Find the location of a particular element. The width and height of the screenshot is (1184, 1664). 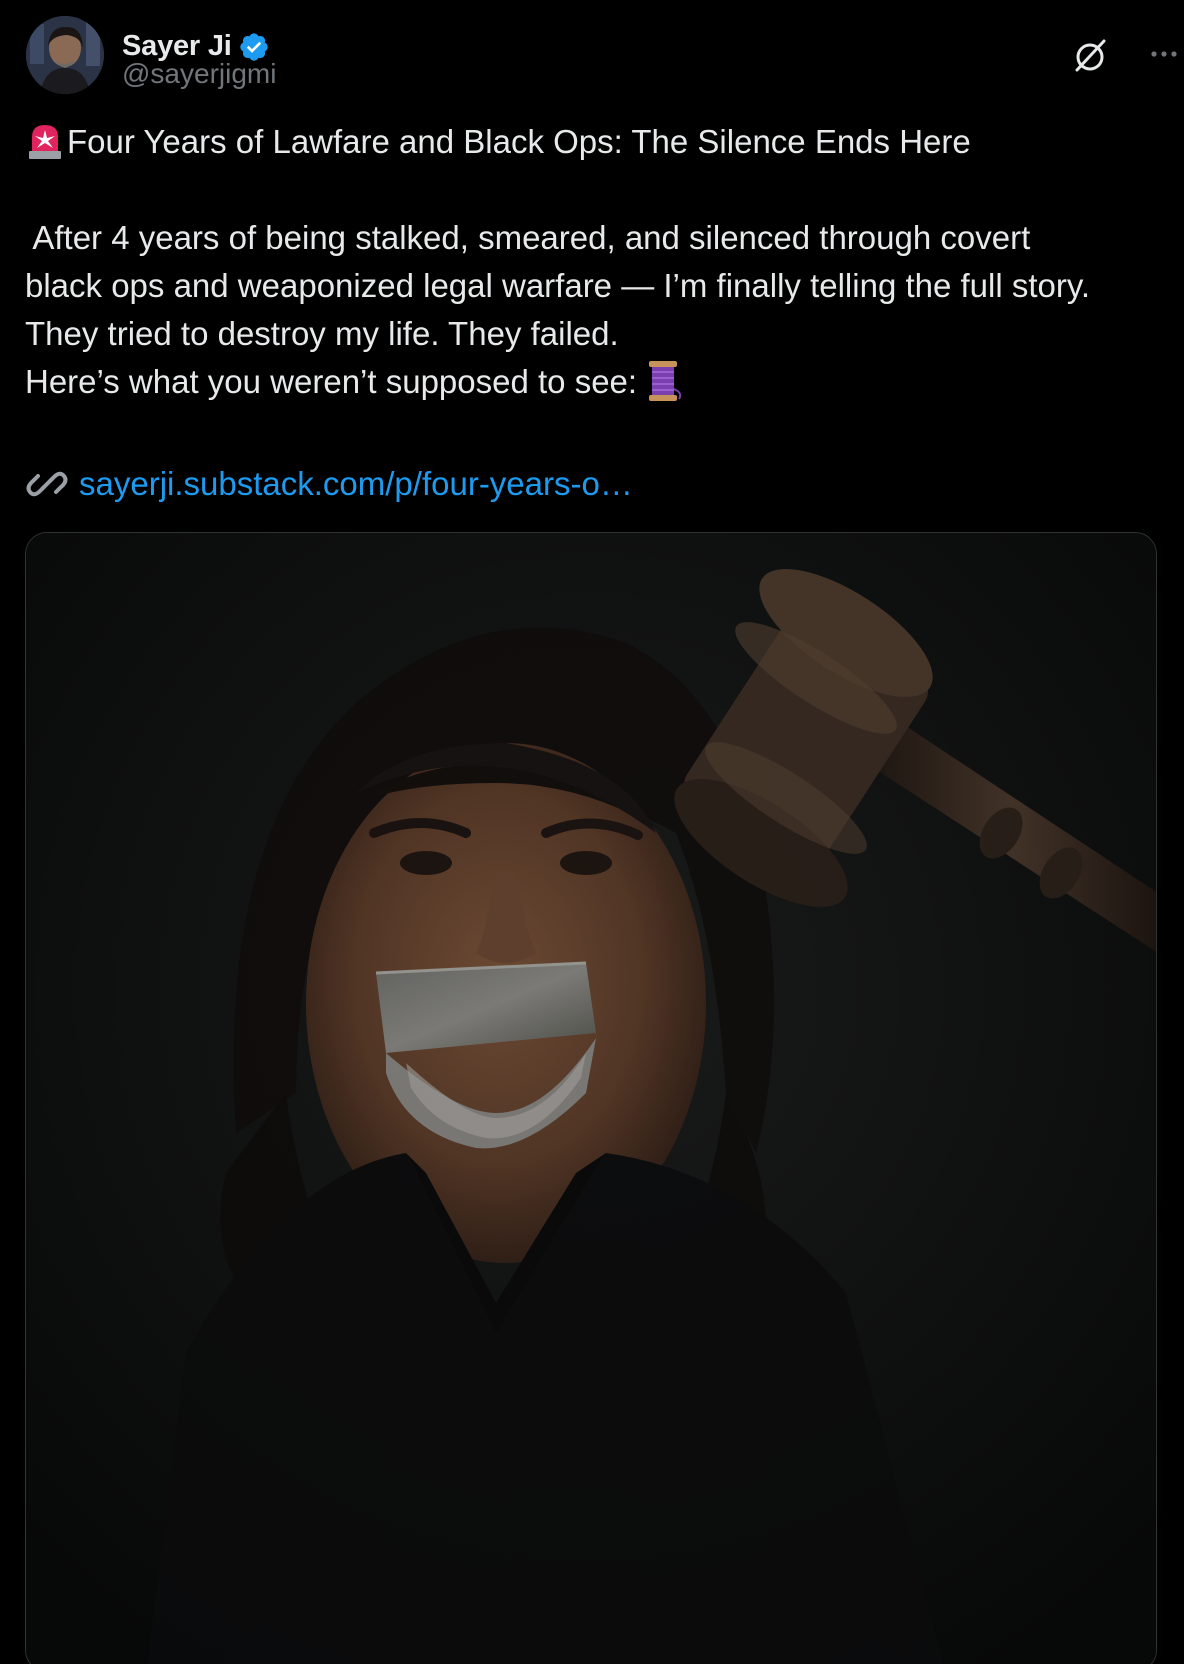

user-handle: @sayerjigmi is located at coordinates (199, 74).